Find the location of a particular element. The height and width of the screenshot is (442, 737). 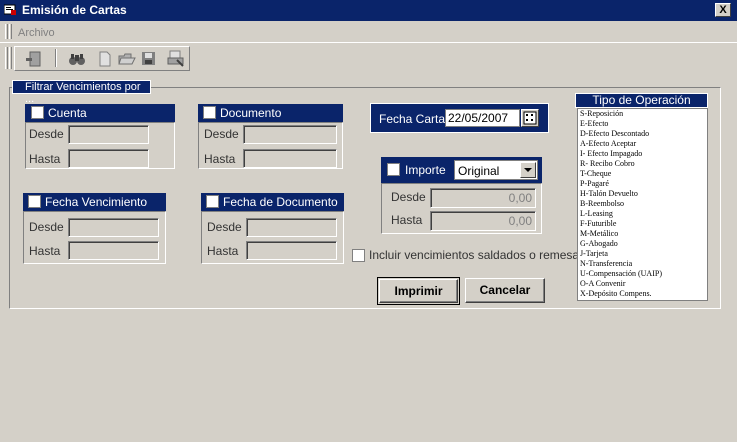

imprimir-button-frame: Imprimir is located at coordinates (418, 291).